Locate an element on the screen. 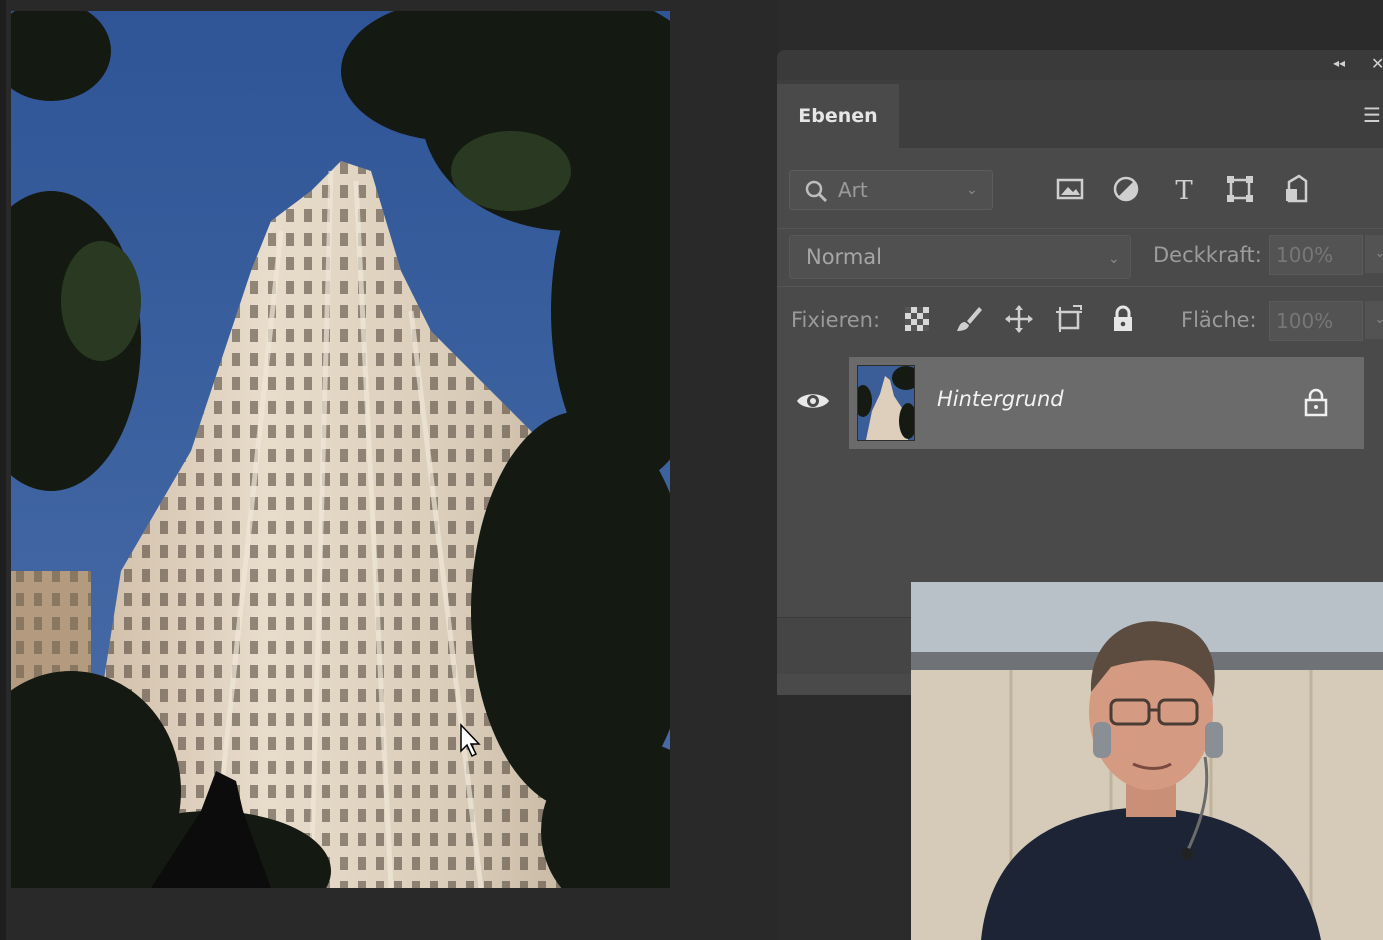 This screenshot has height=940, width=1383. search-icon is located at coordinates (816, 191).